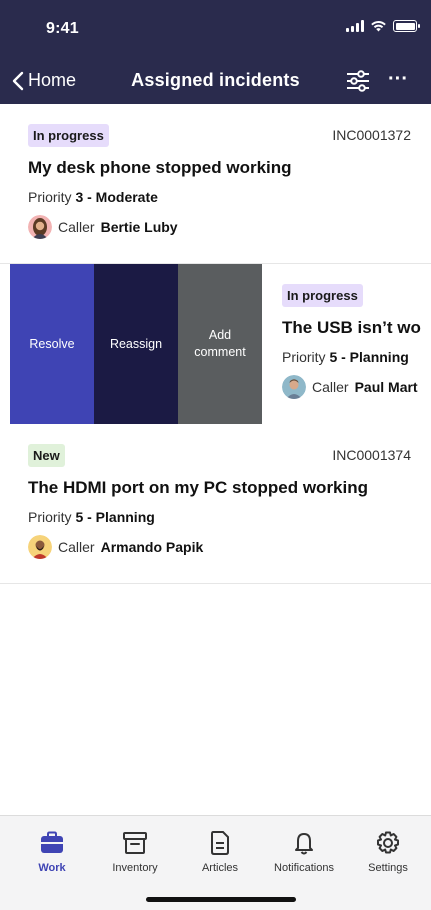 The width and height of the screenshot is (431, 910). Describe the element at coordinates (152, 547) in the screenshot. I see `caller-name: Armando Papik` at that location.